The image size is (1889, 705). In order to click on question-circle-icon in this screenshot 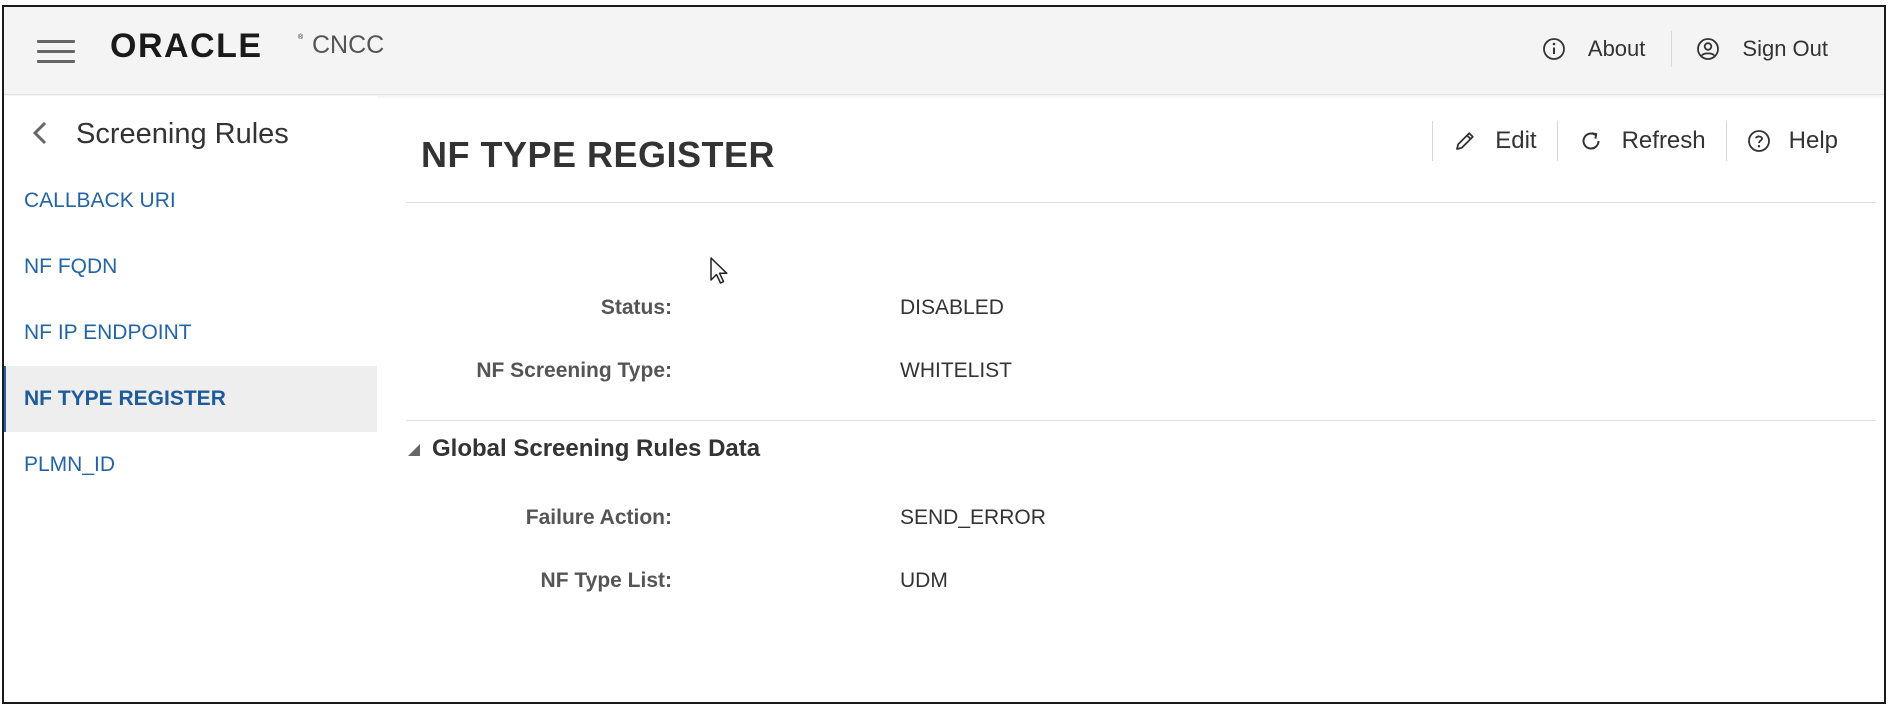, I will do `click(1758, 141)`.